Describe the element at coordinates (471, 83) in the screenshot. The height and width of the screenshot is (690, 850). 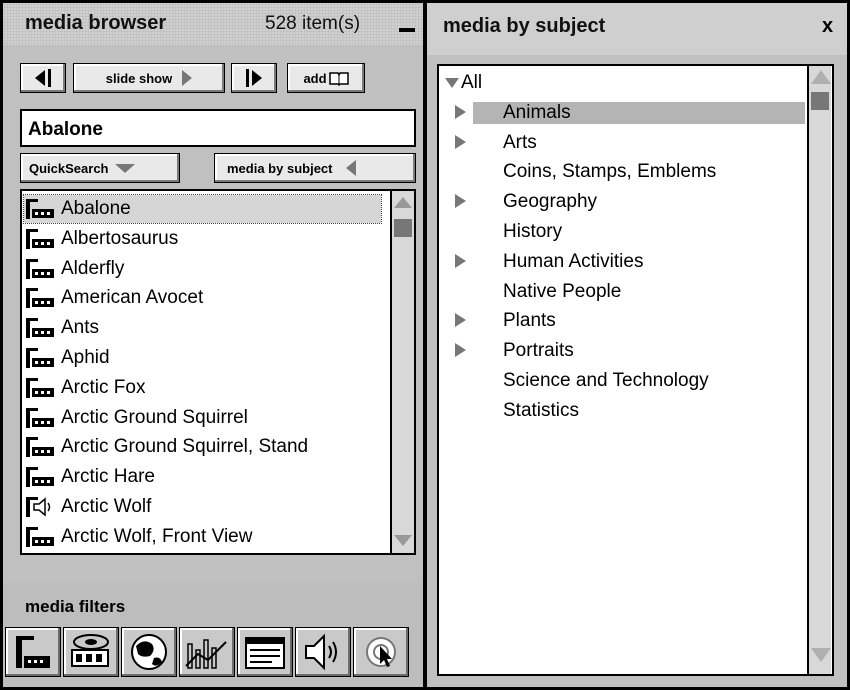
I see `tree-node: All` at that location.